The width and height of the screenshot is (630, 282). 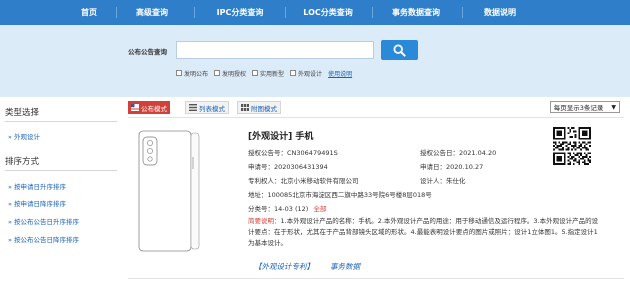 I want to click on search-button, so click(x=399, y=50).